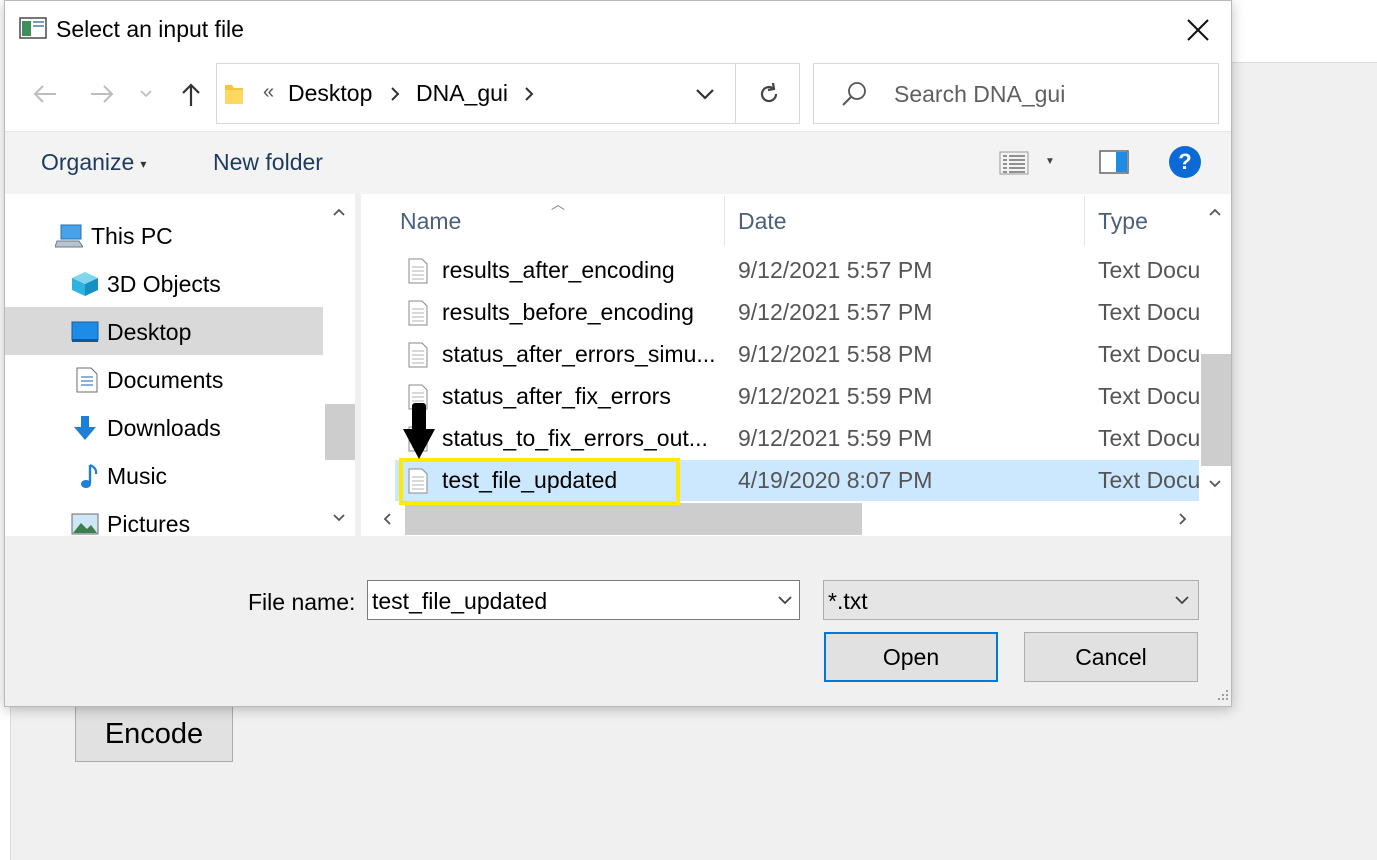  I want to click on address-history-dropdown, so click(705, 94).